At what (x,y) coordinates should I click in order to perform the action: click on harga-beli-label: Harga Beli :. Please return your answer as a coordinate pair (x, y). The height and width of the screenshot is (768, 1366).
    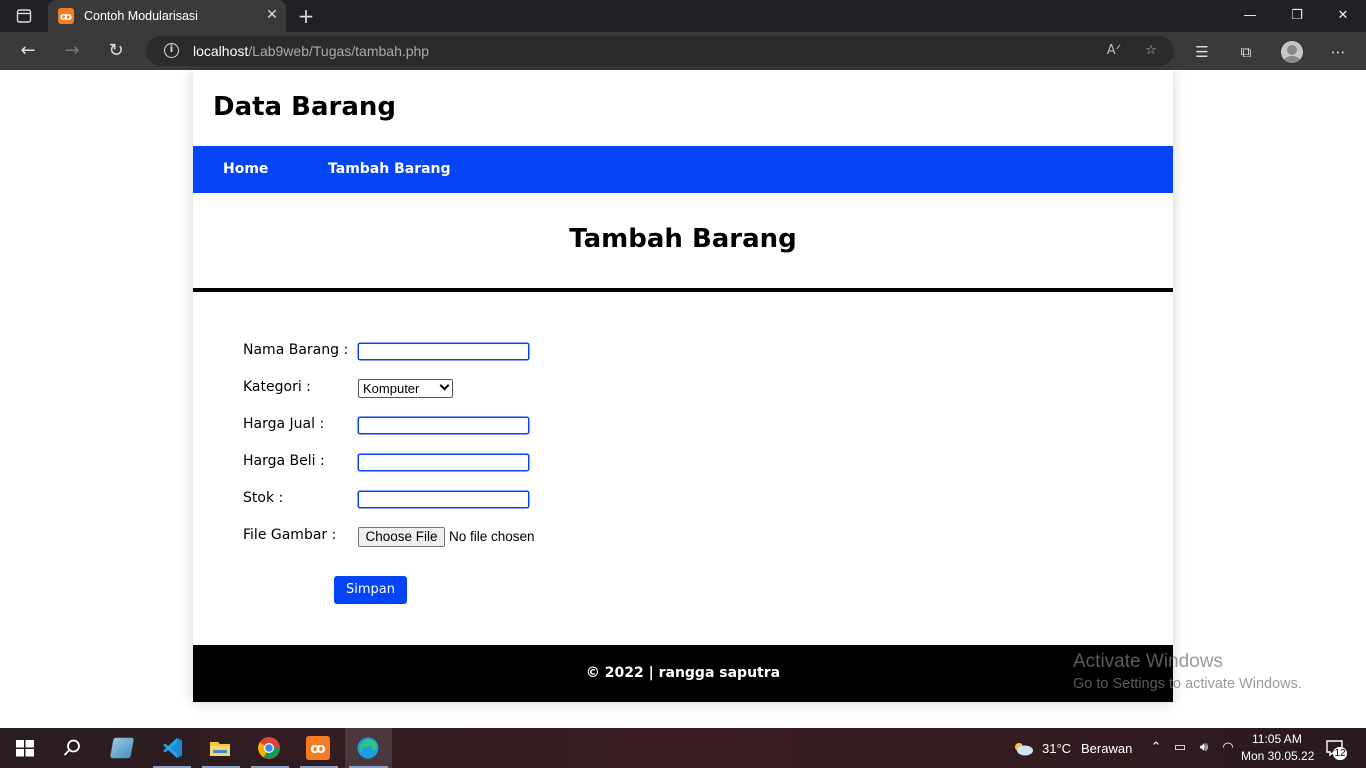
    Looking at the image, I should click on (284, 461).